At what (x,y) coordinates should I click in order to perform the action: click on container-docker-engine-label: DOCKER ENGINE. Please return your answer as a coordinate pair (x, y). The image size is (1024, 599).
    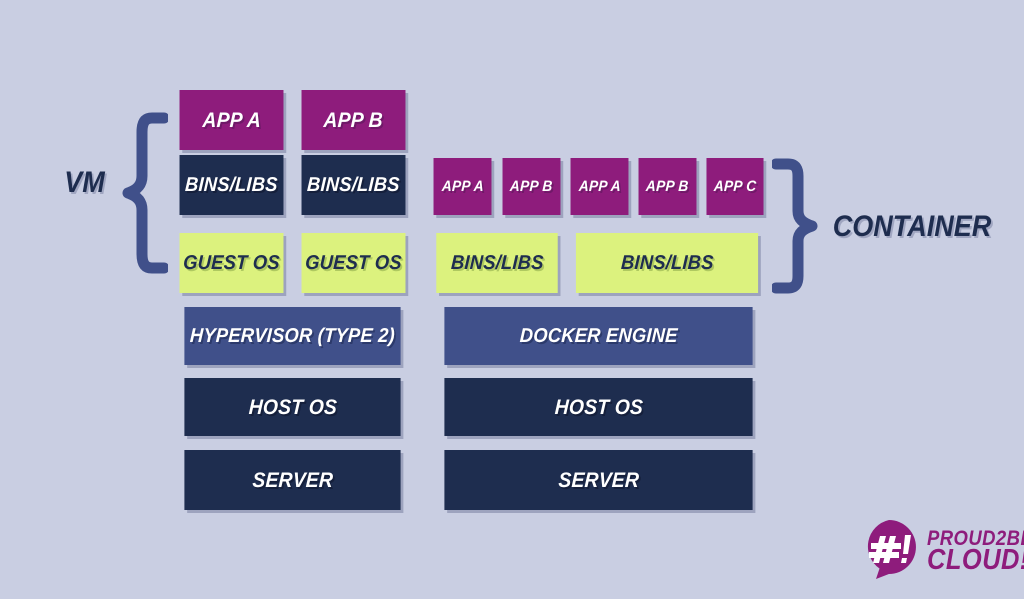
    Looking at the image, I should click on (598, 336).